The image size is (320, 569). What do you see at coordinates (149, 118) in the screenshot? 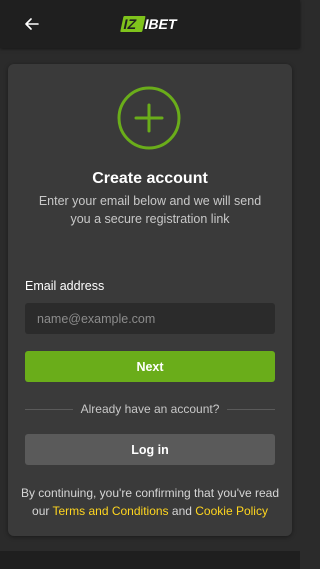
I see `plus-circle-icon` at bounding box center [149, 118].